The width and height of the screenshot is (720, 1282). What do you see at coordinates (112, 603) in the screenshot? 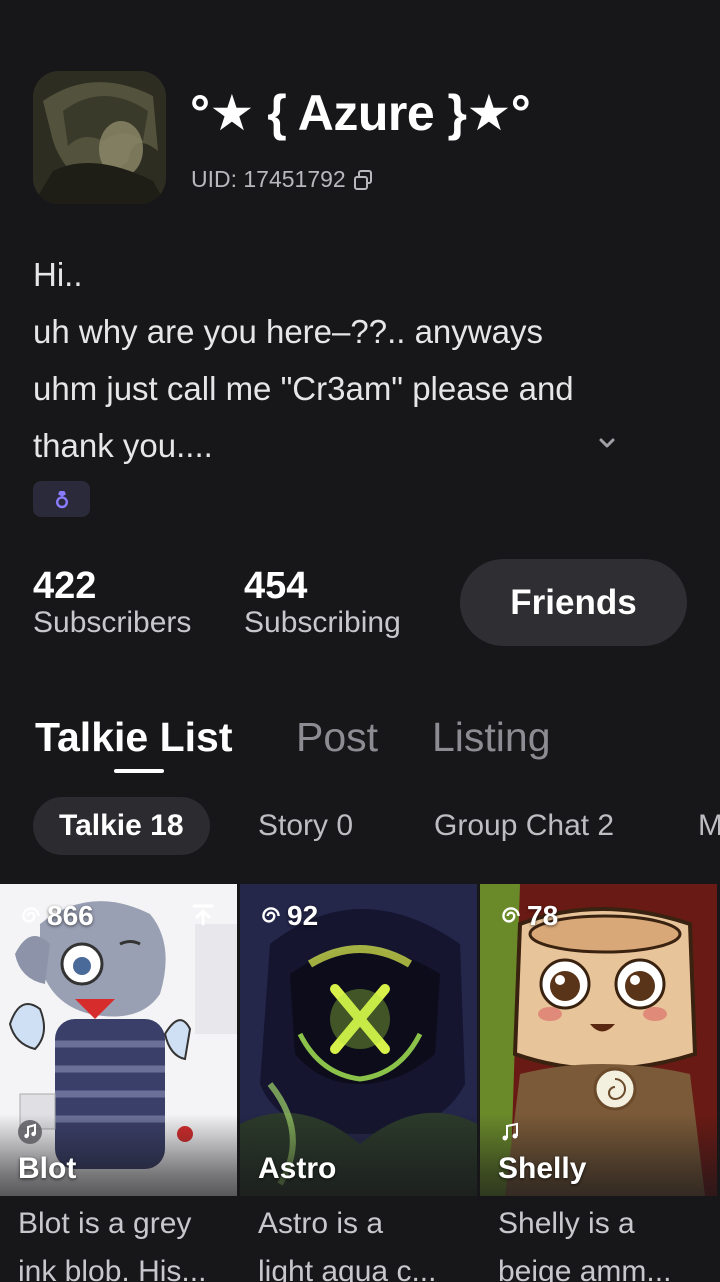
I see `subscribers-stat: 422 Subscribers` at bounding box center [112, 603].